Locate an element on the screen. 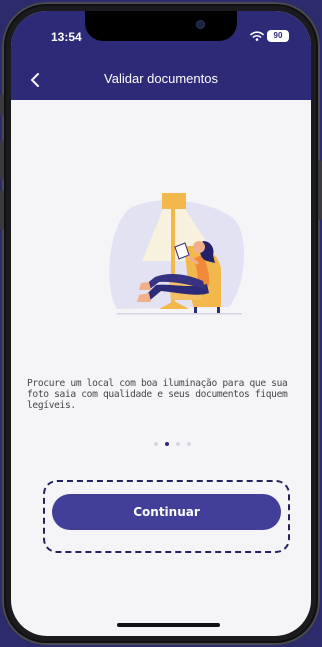 This screenshot has height=647, width=322. phone-volume-up-button is located at coordinates (2, 160).